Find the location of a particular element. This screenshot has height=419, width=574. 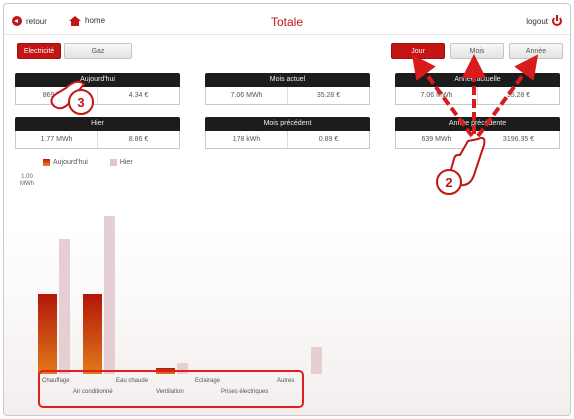

category-label-4: Eclairage is located at coordinates (208, 381).